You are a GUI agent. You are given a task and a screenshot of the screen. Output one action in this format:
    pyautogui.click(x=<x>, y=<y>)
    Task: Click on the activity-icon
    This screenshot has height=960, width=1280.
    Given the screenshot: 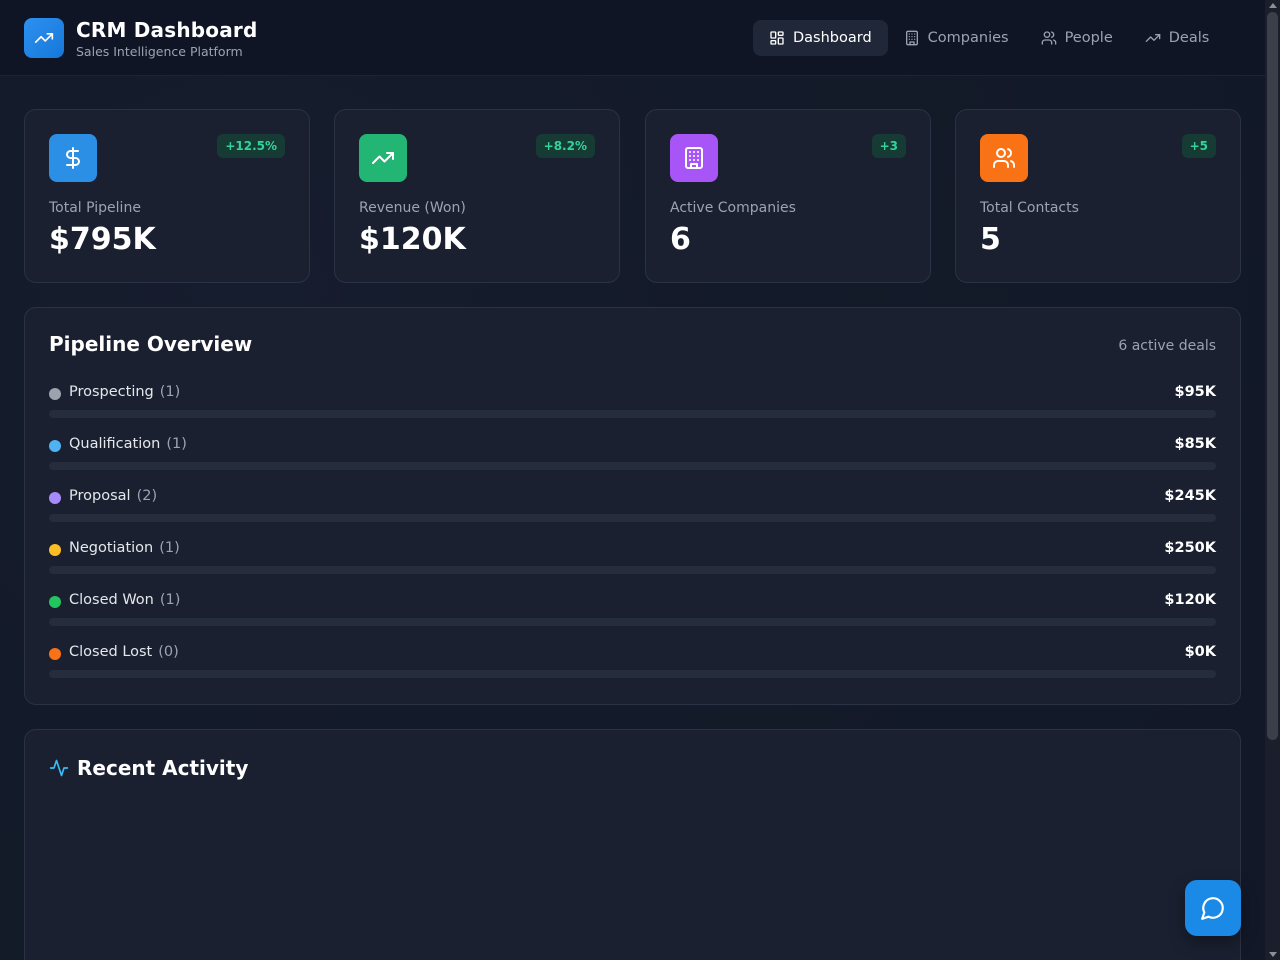 What is the action you would take?
    pyautogui.click(x=59, y=768)
    